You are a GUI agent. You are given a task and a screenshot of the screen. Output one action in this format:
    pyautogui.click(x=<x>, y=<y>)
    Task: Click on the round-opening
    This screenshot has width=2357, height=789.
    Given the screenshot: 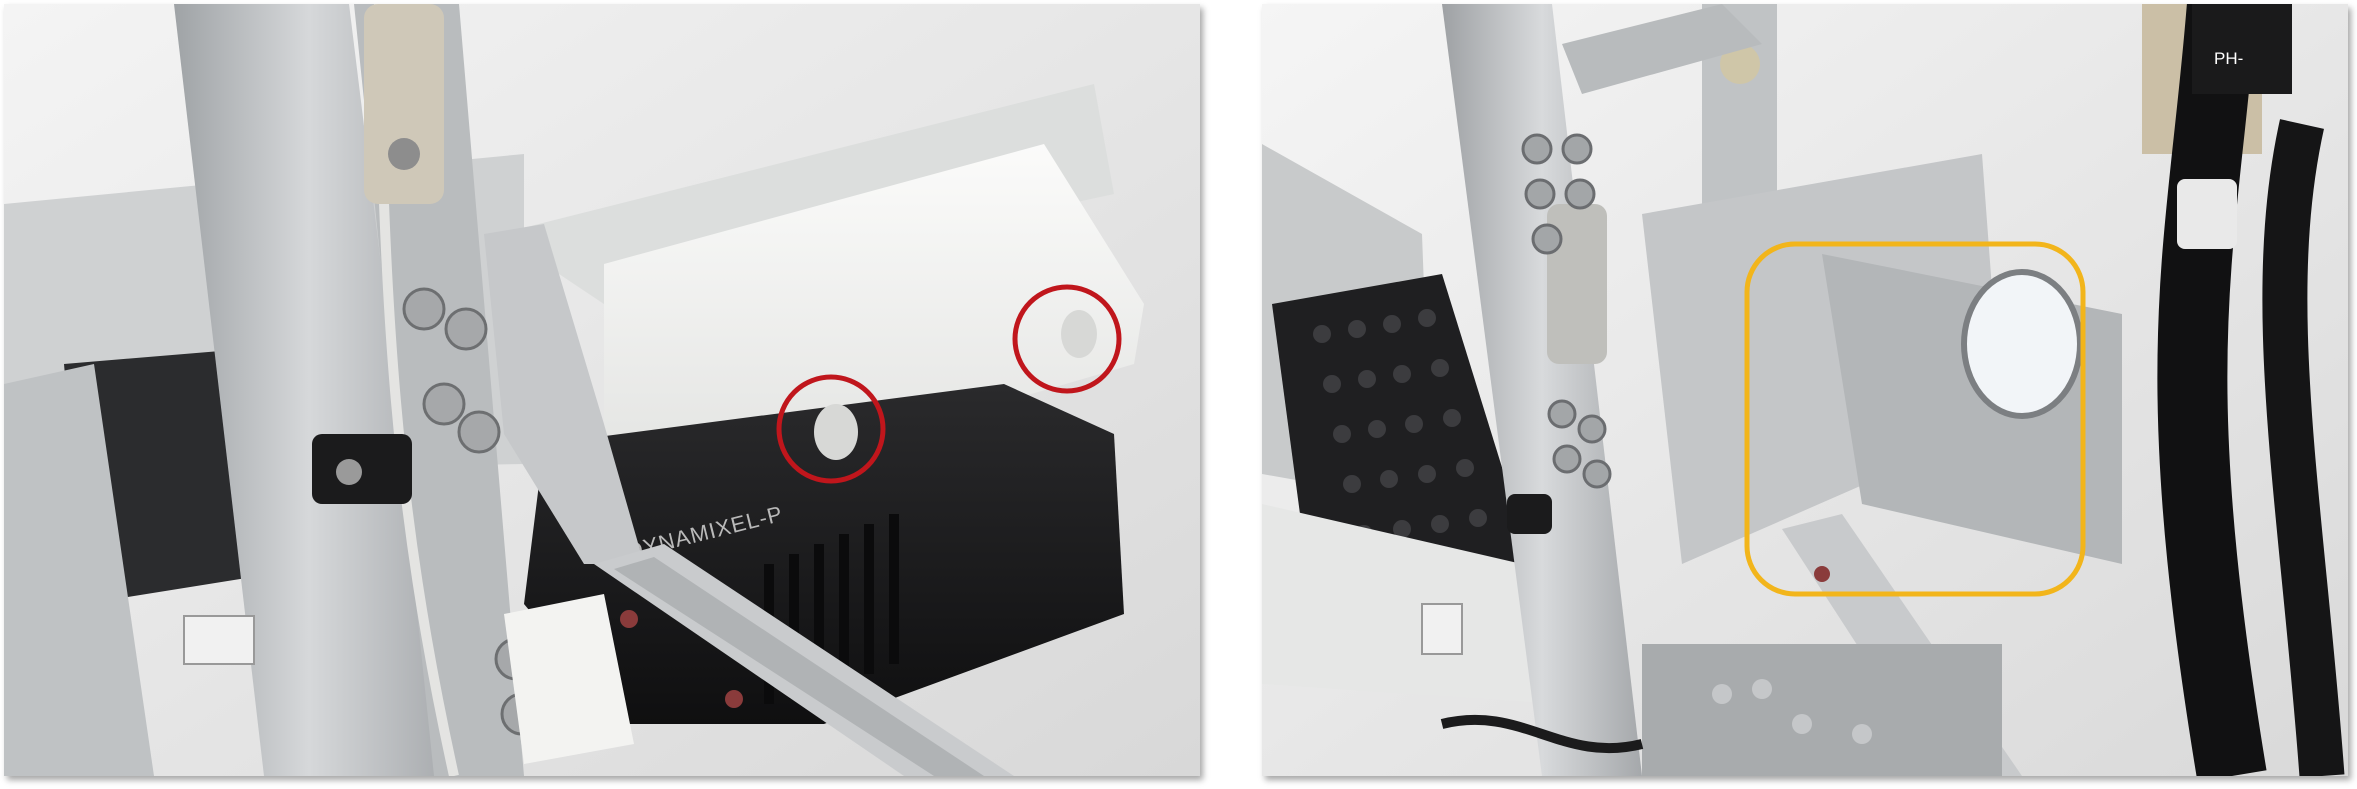 What is the action you would take?
    pyautogui.click(x=2022, y=344)
    